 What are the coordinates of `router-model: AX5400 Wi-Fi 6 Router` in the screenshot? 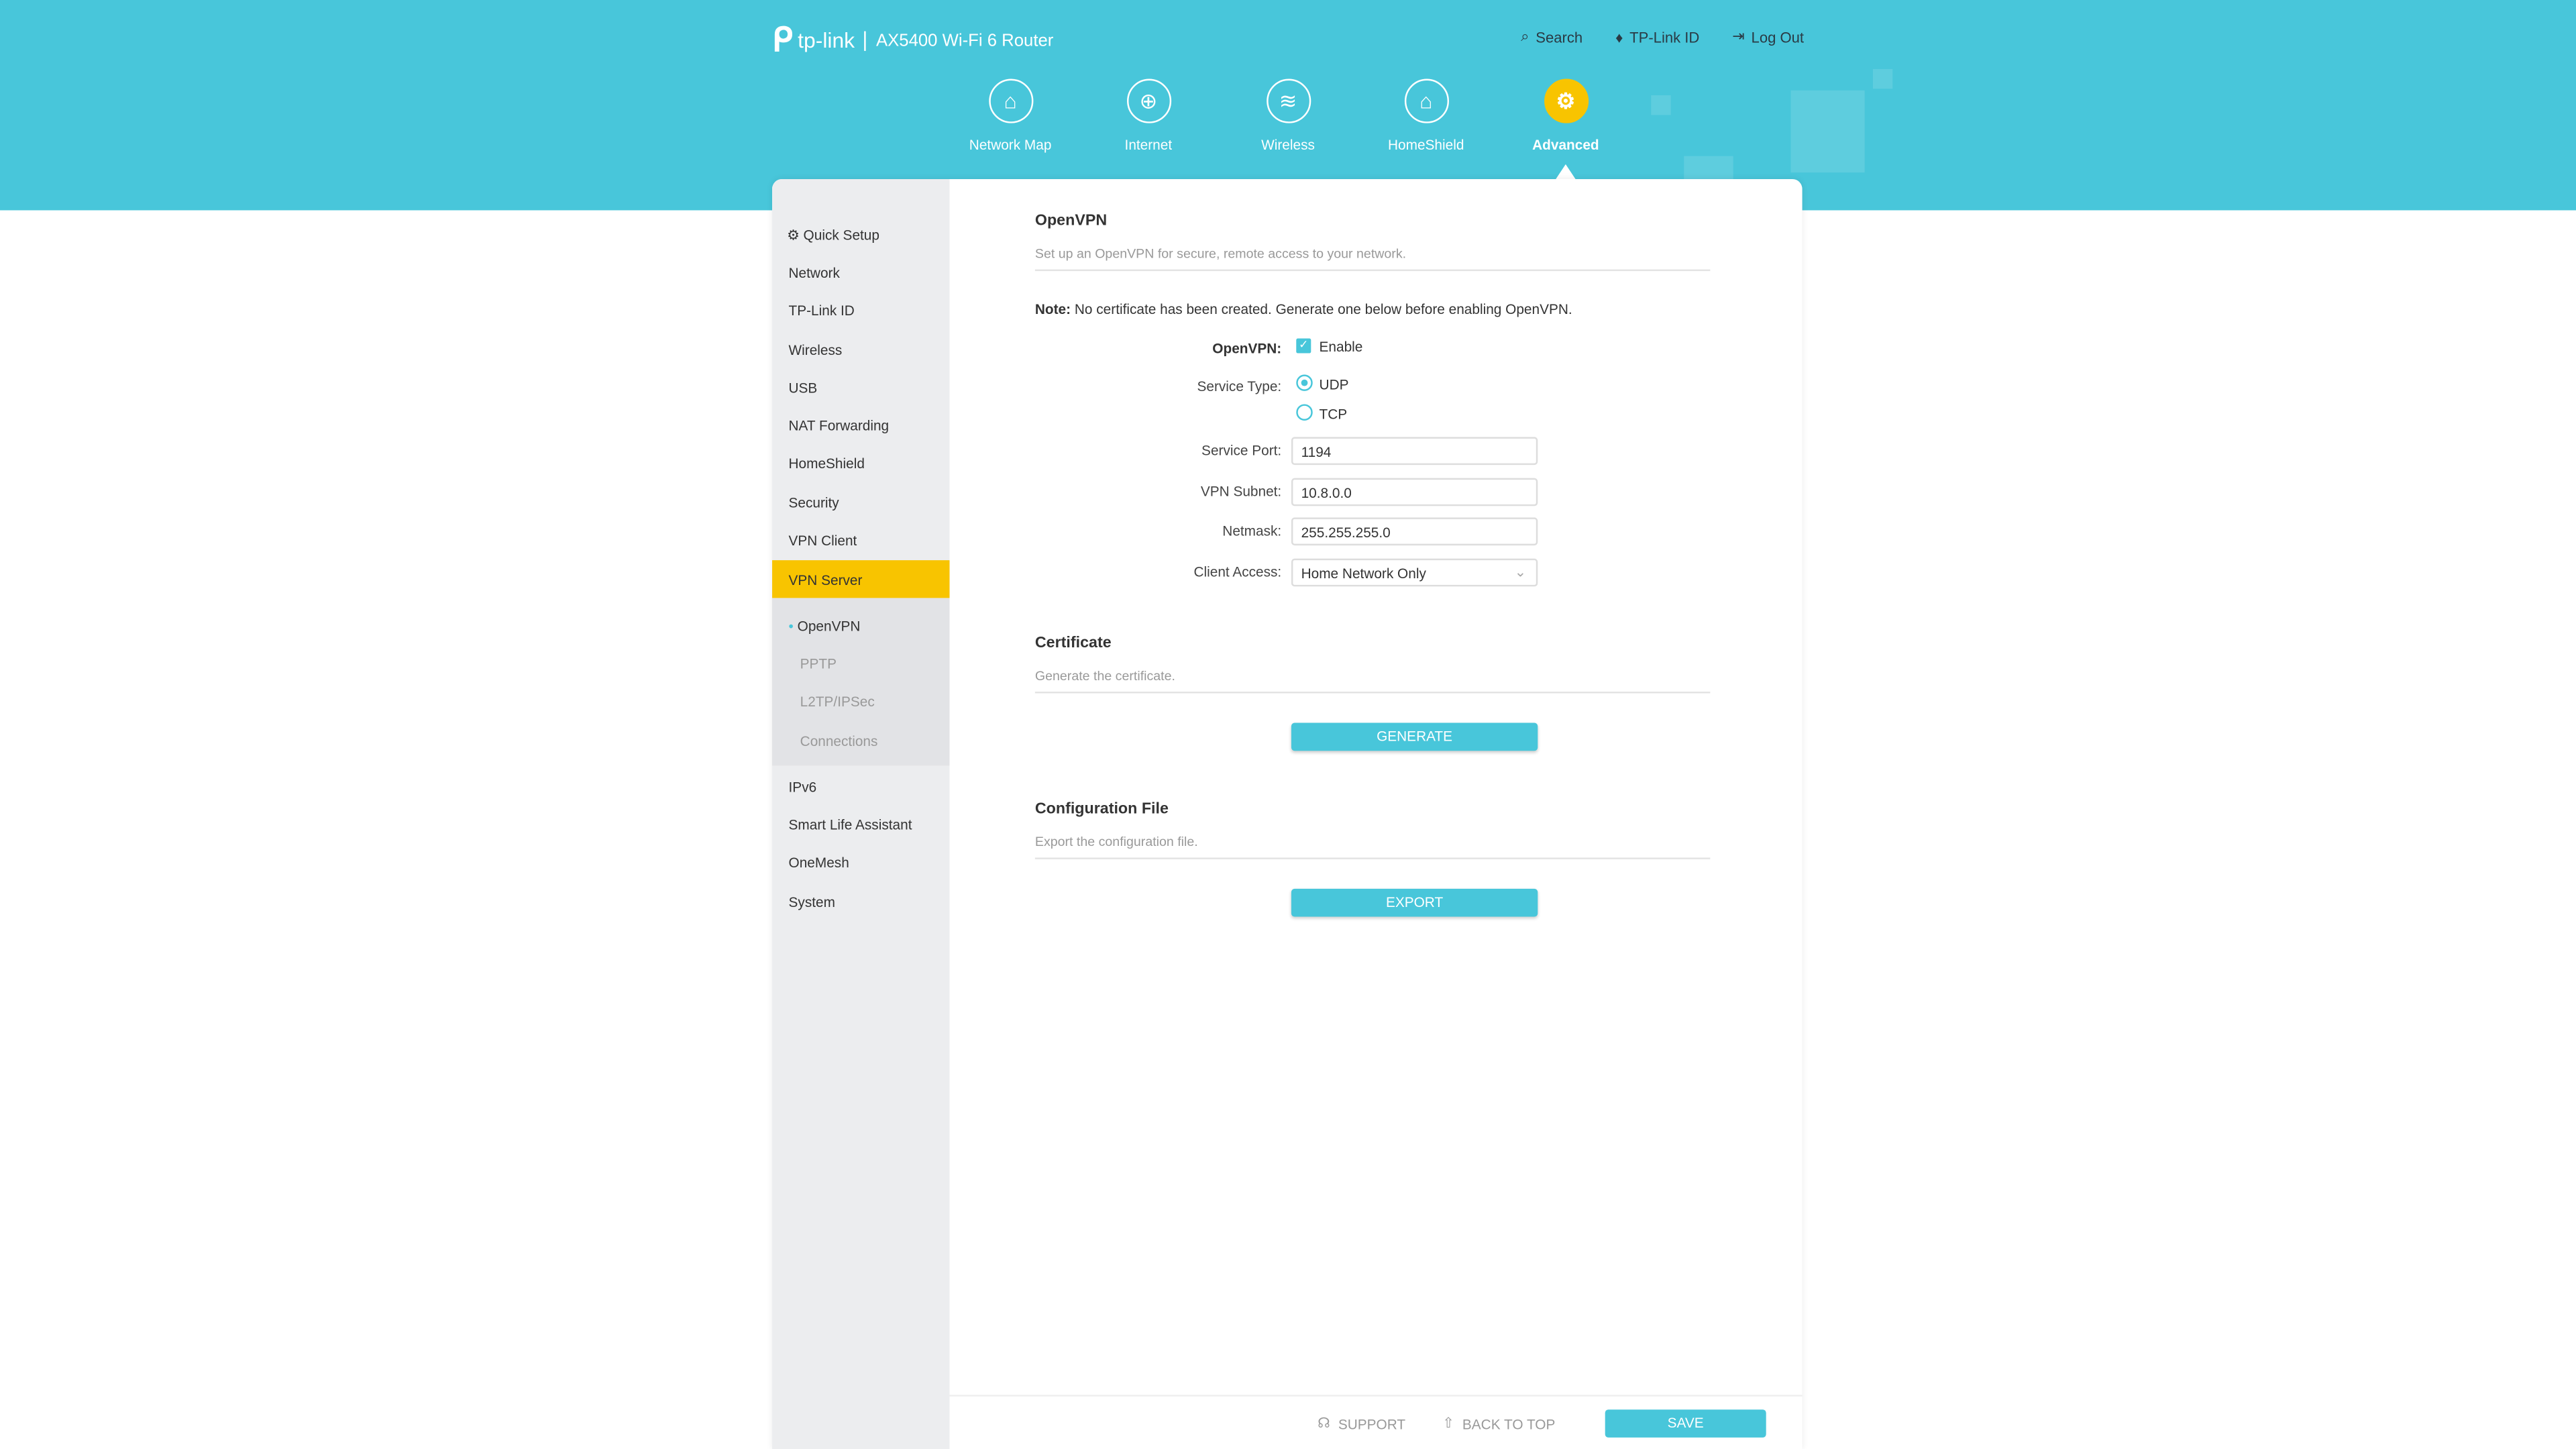 It's located at (958, 40).